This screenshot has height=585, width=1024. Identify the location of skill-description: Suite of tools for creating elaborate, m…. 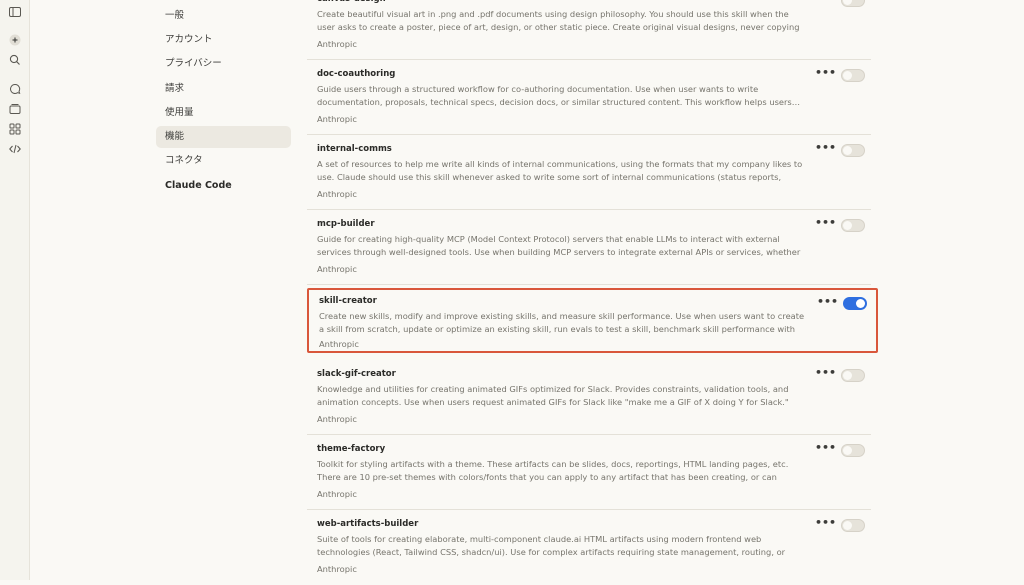
(551, 545).